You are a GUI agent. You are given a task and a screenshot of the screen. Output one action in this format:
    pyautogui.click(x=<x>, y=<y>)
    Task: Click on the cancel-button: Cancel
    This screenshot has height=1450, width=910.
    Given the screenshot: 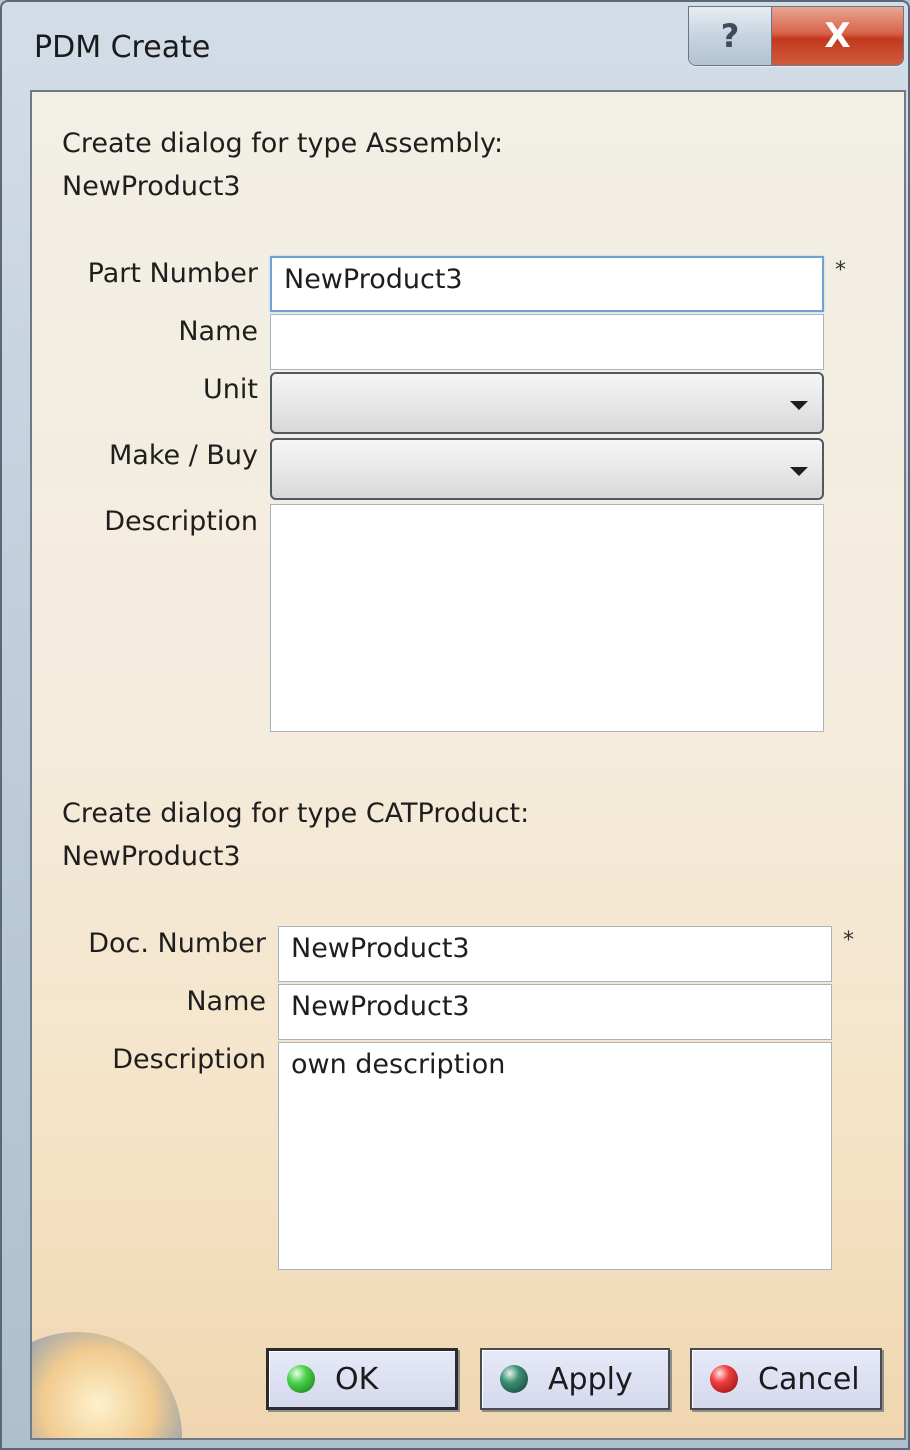 What is the action you would take?
    pyautogui.click(x=786, y=1379)
    